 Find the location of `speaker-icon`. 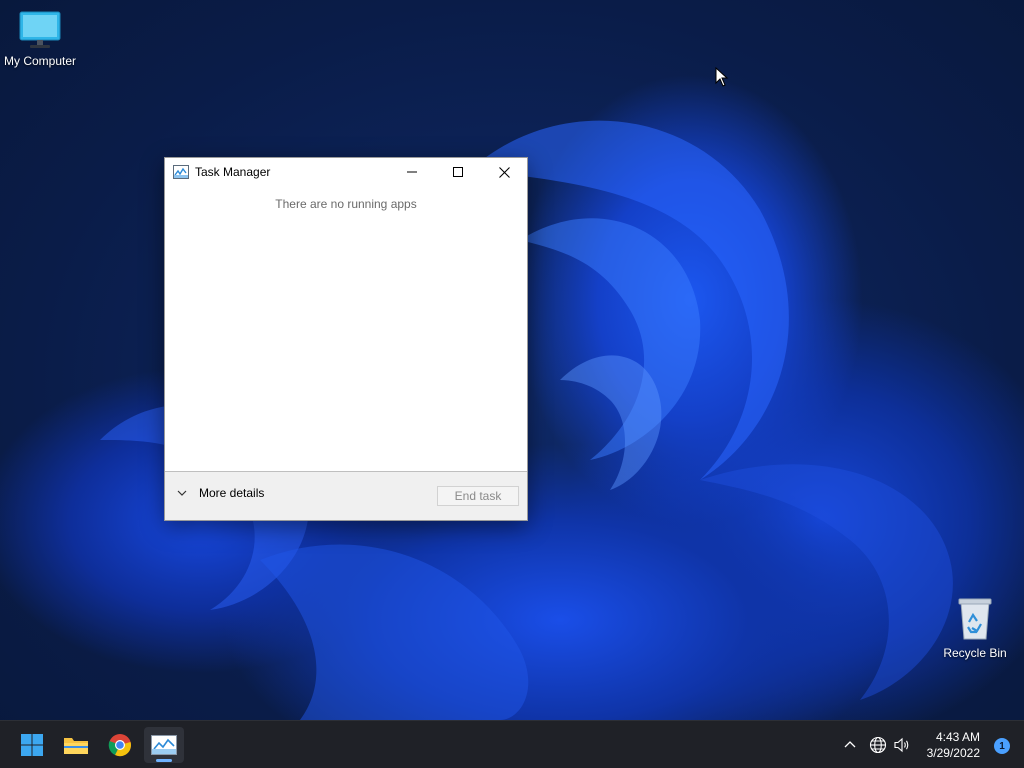

speaker-icon is located at coordinates (901, 745).